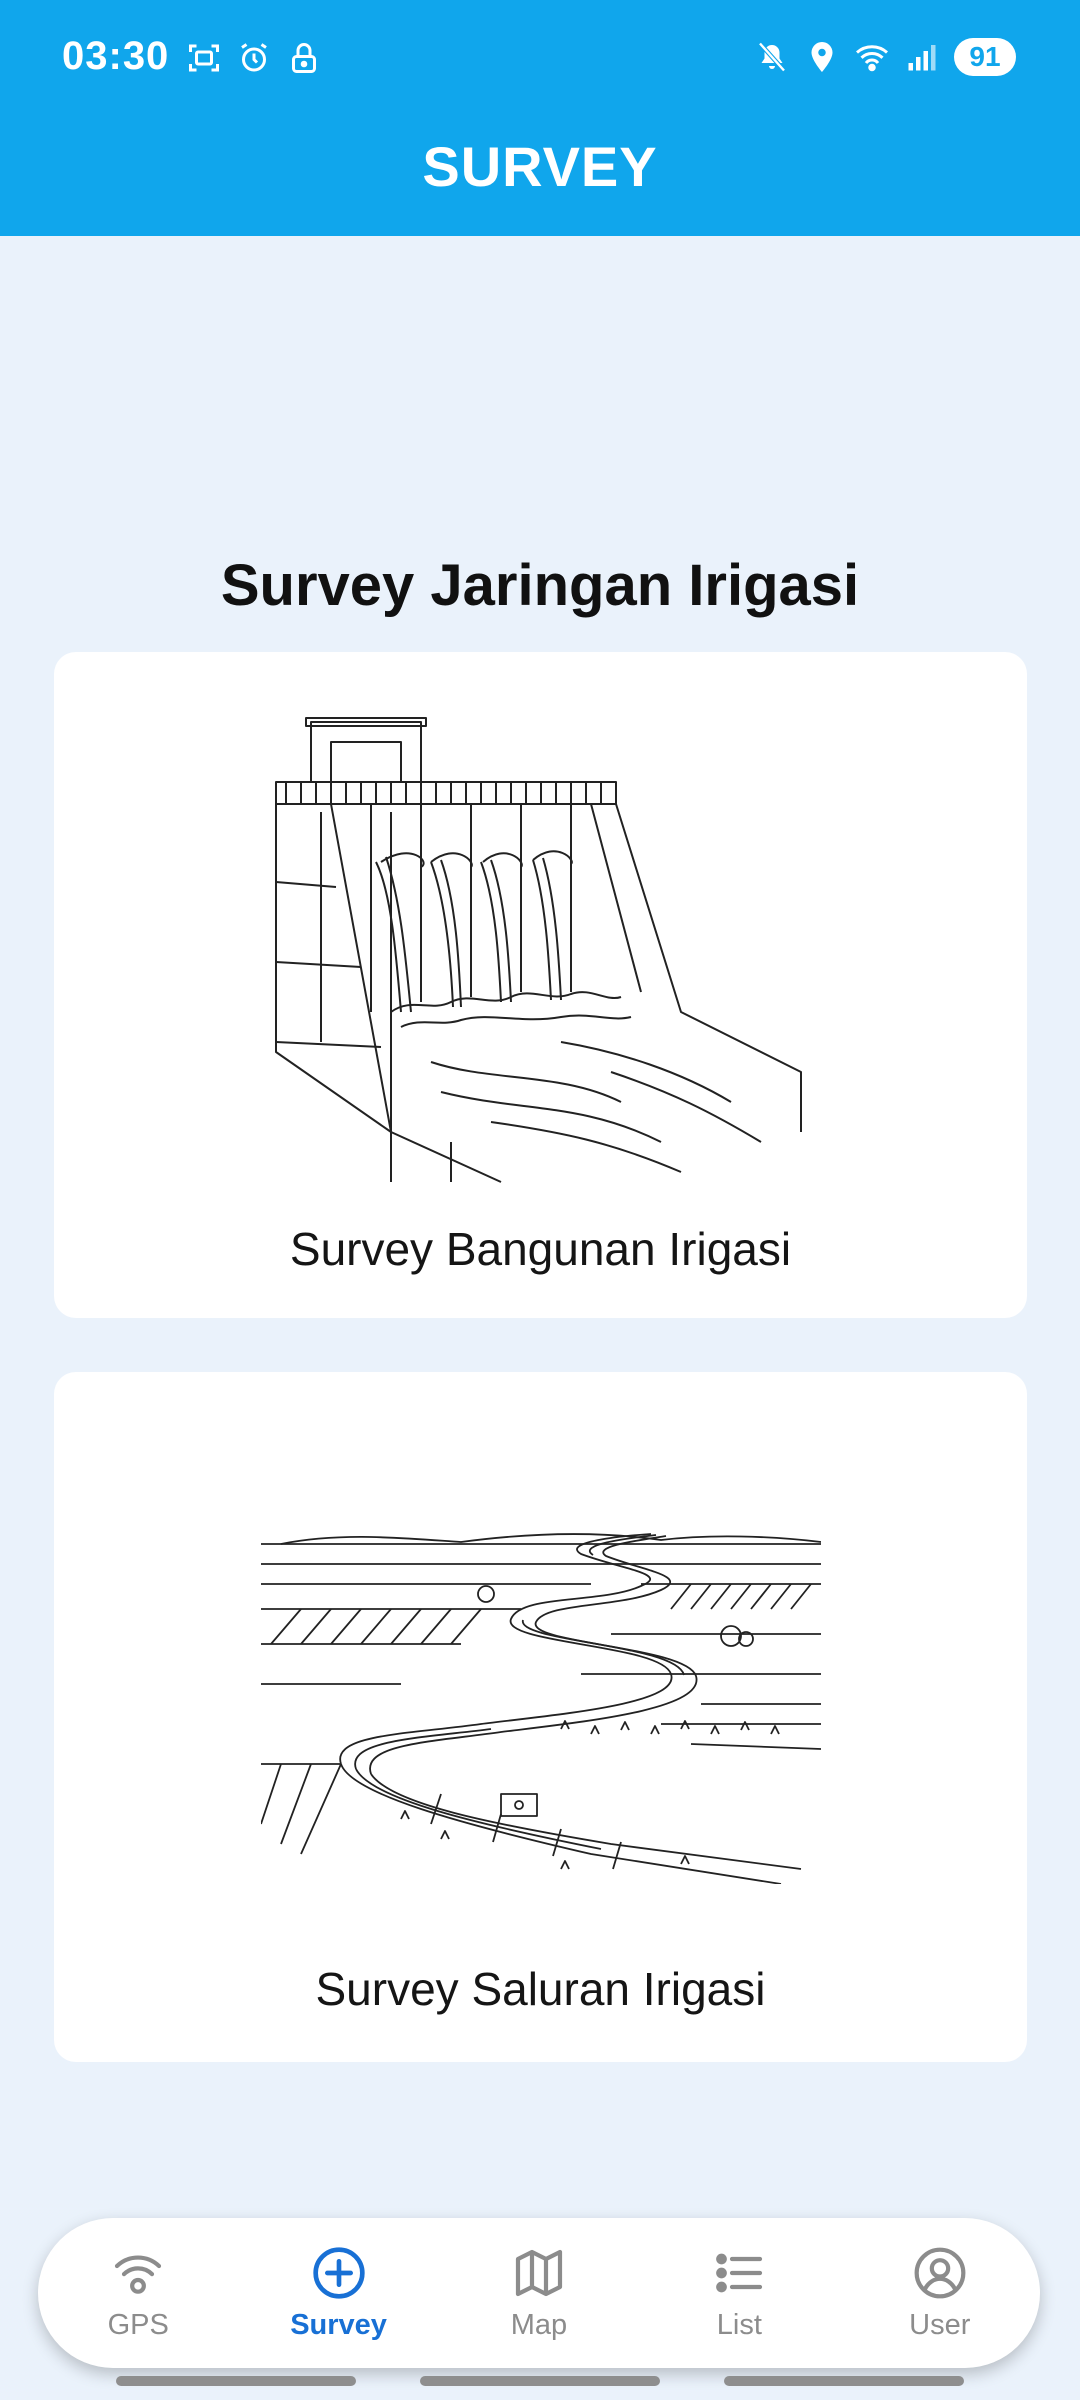 Image resolution: width=1080 pixels, height=2400 pixels. I want to click on wifi-icon, so click(872, 58).